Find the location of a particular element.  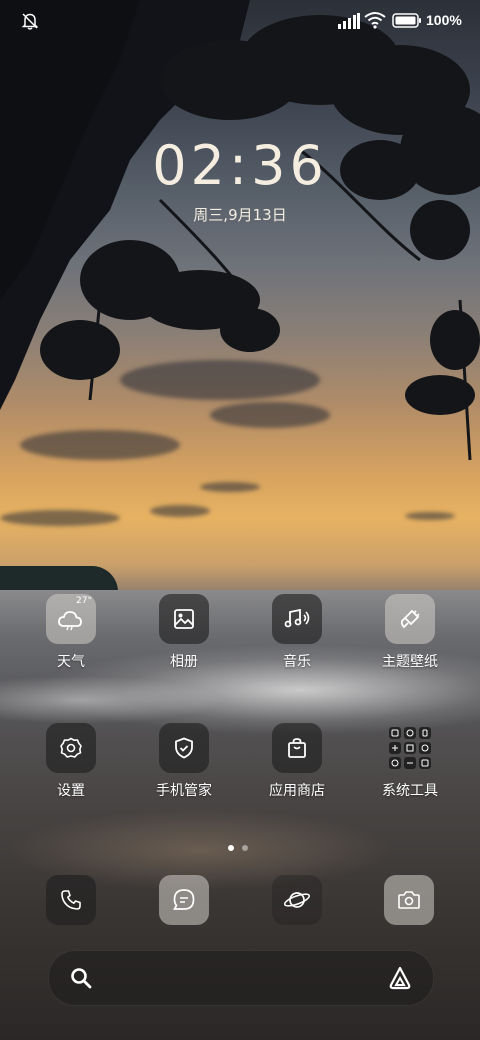

phone-icon is located at coordinates (71, 900).